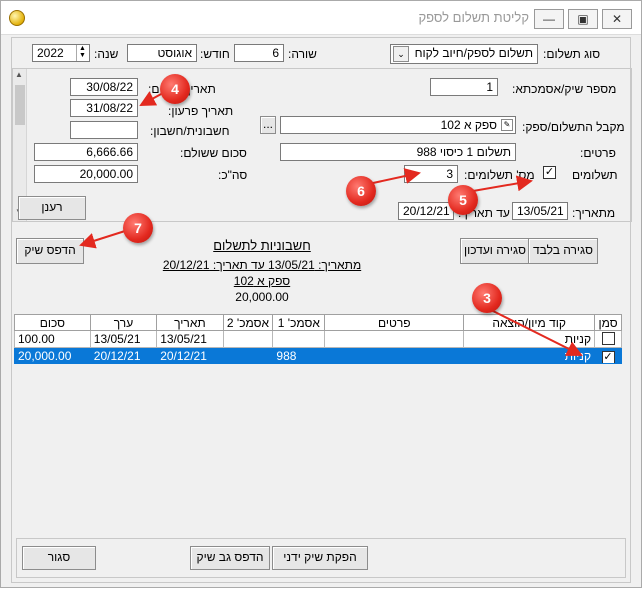 This screenshot has width=642, height=589. I want to click on annotation-6: 6, so click(361, 191).